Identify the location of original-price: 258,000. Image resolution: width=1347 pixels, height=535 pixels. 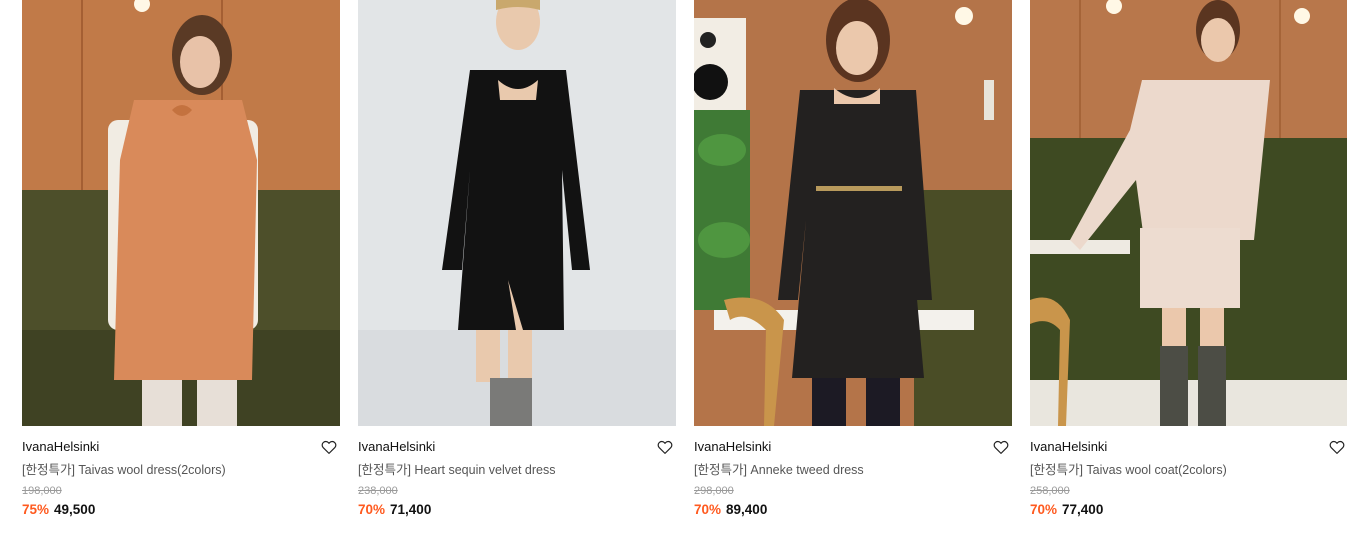
(1050, 491).